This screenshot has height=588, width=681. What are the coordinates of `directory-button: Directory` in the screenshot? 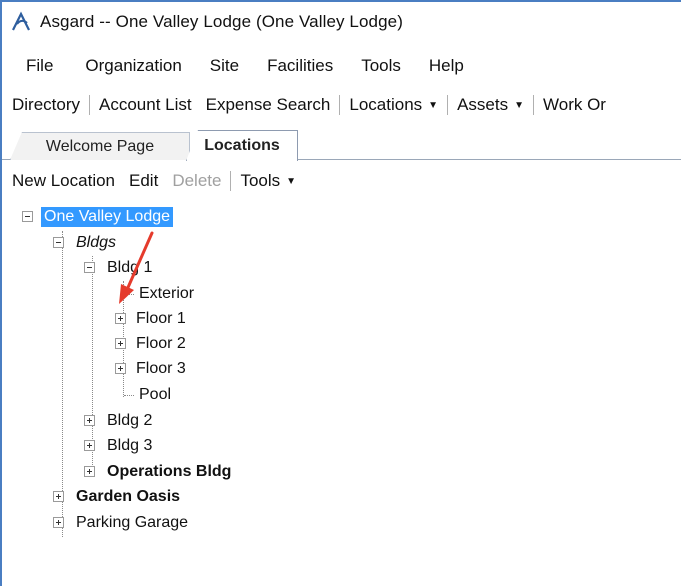 It's located at (44, 105).